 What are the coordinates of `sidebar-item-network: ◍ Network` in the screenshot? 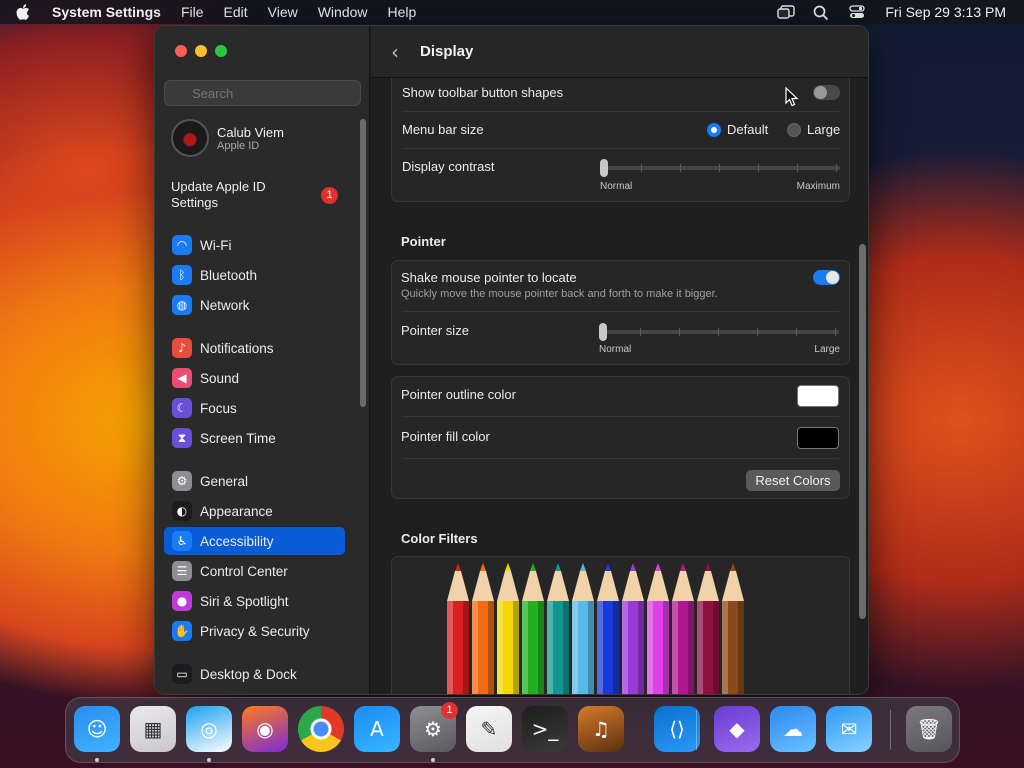 It's located at (254, 305).